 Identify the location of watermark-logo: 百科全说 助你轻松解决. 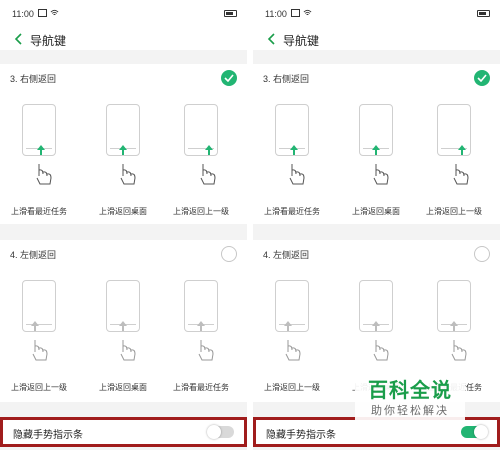
(410, 398).